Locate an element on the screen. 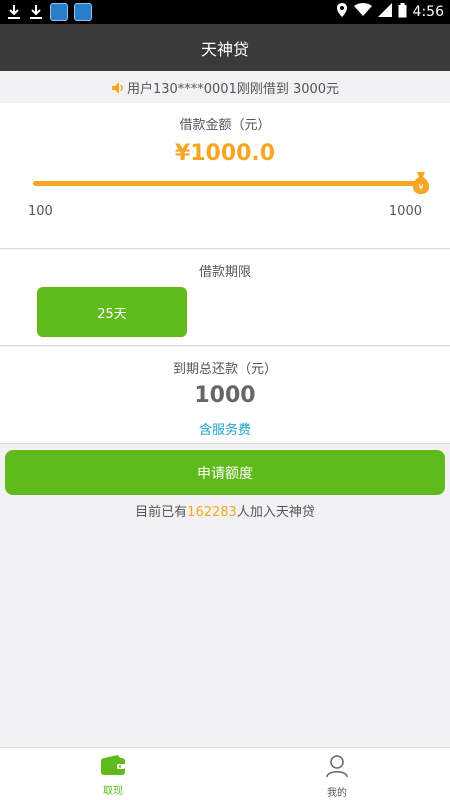 The width and height of the screenshot is (450, 800). slider-min-label: 100 is located at coordinates (40, 211).